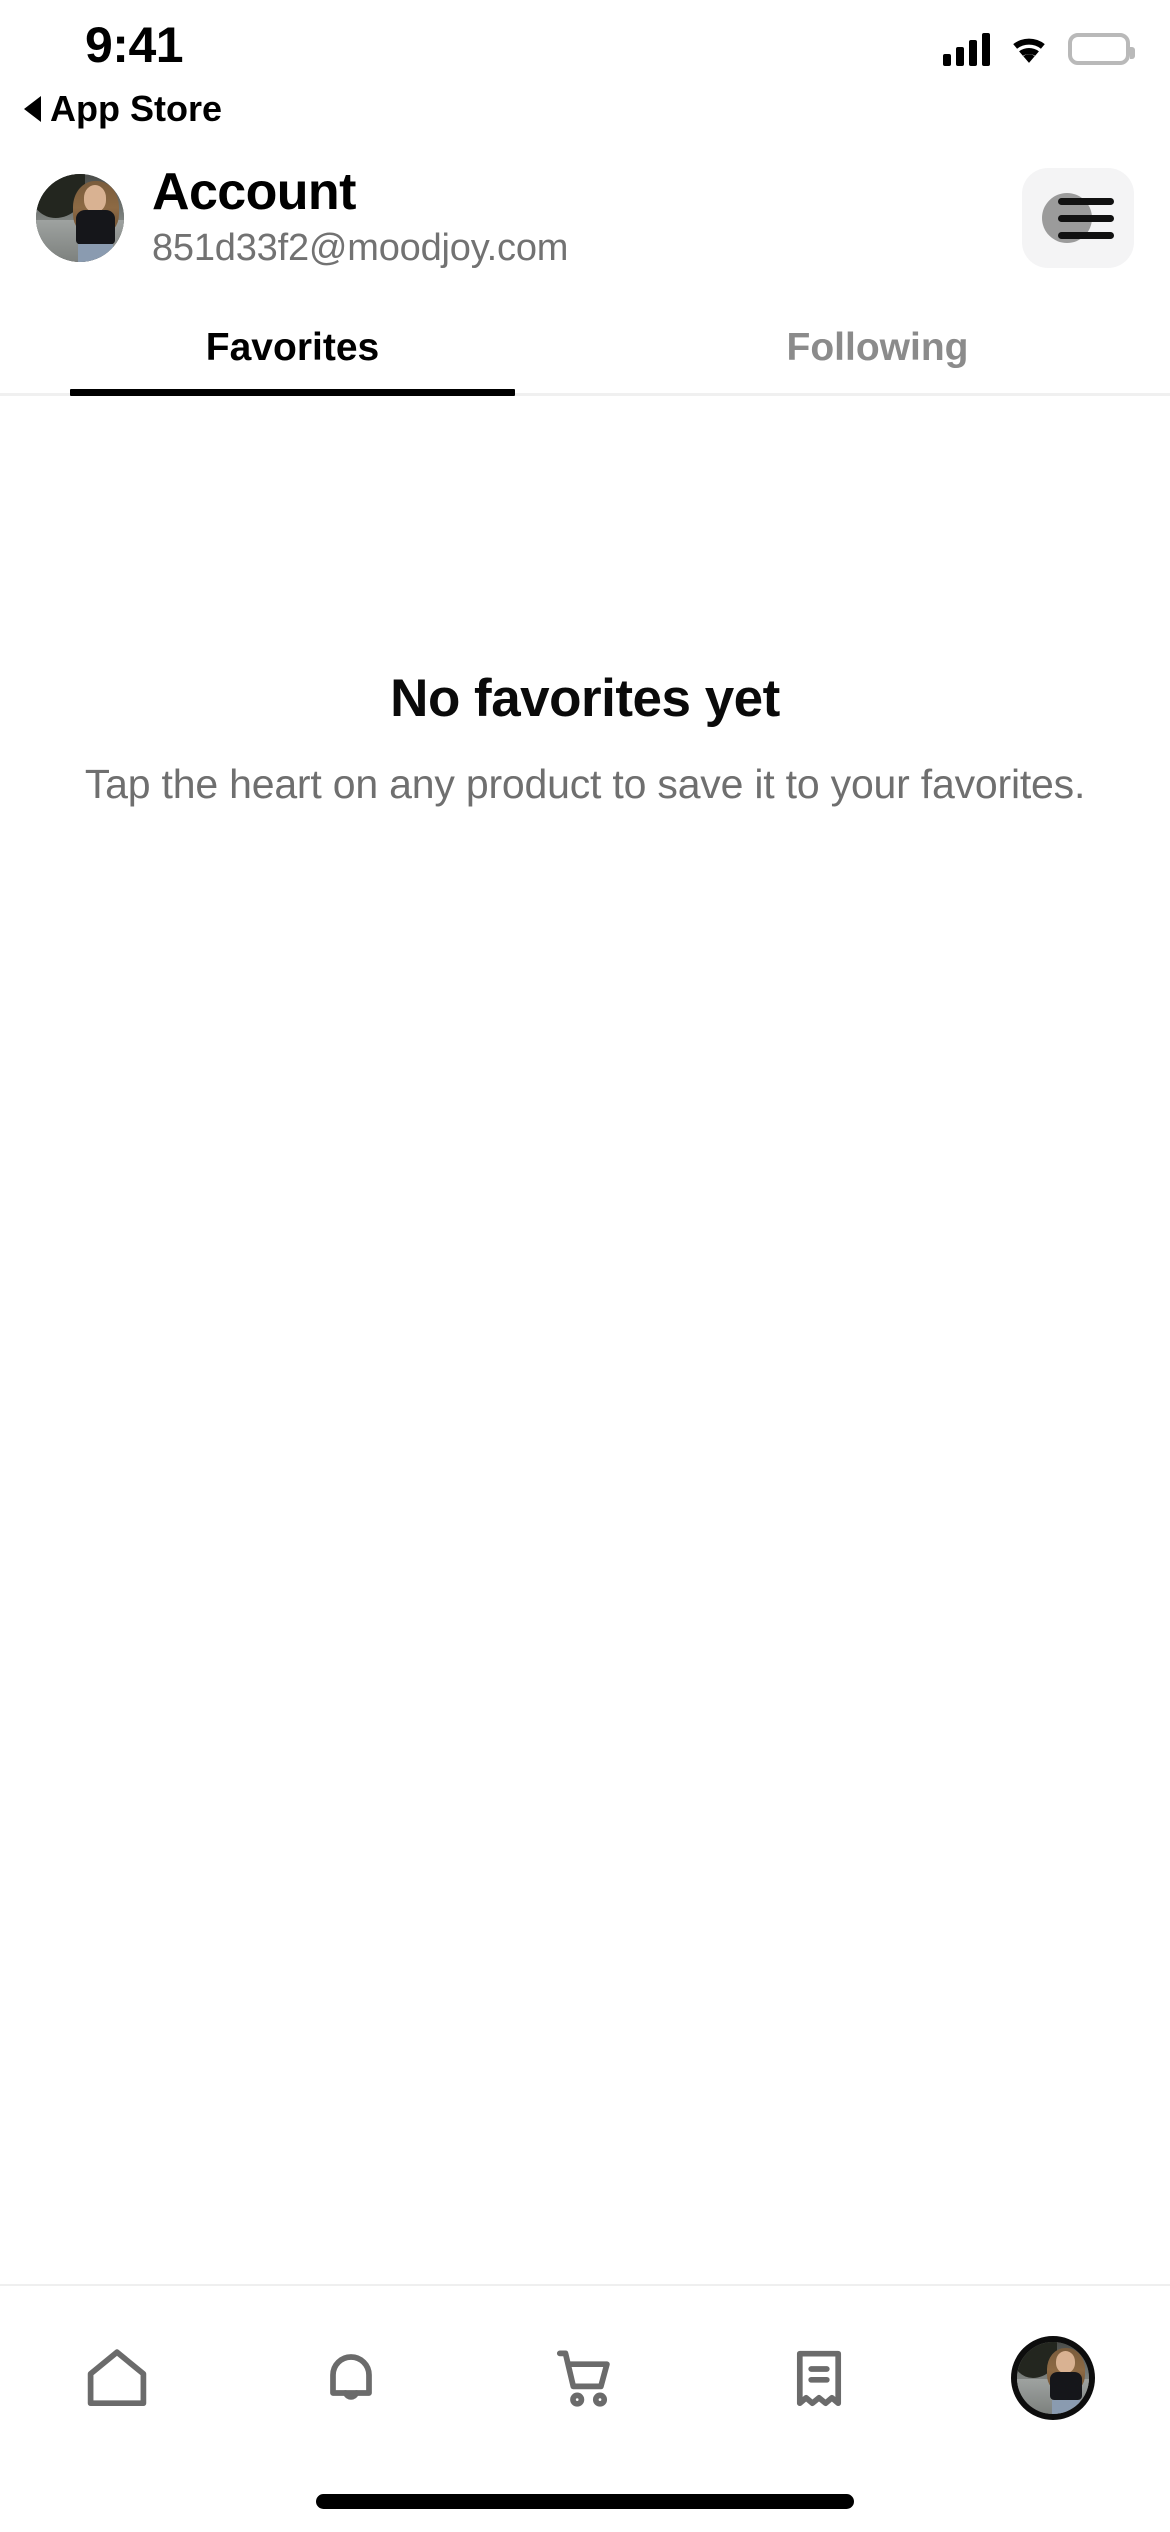  I want to click on tab-following: Following, so click(877, 352).